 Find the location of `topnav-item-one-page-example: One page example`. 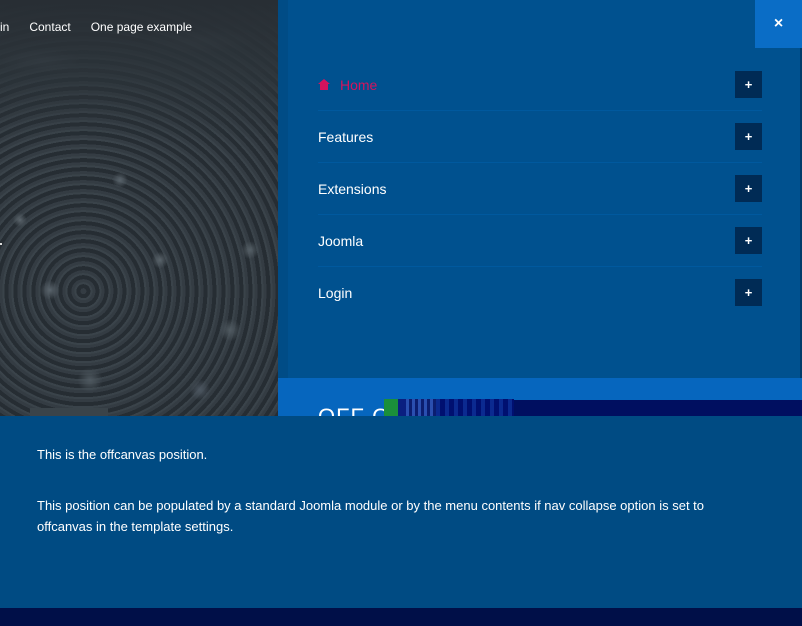

topnav-item-one-page-example: One page example is located at coordinates (141, 29).